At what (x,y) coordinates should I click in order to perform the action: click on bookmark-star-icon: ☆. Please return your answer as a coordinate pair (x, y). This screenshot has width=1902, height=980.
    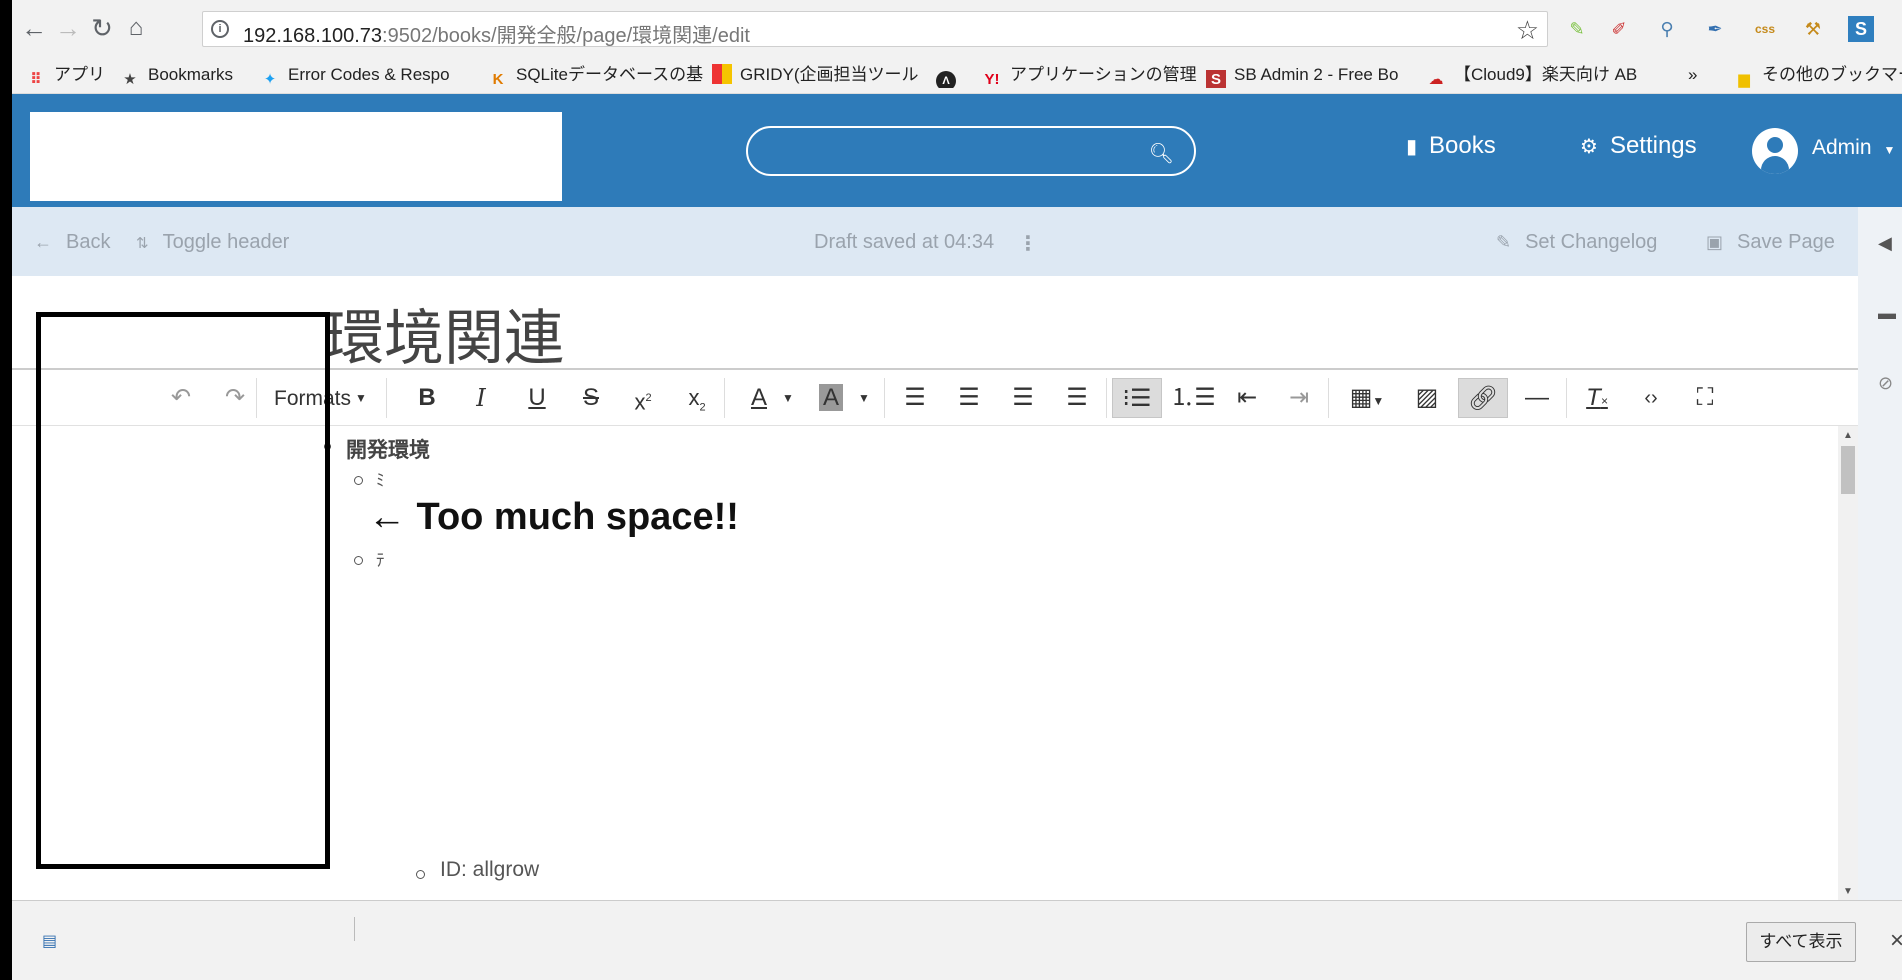
    Looking at the image, I should click on (1527, 30).